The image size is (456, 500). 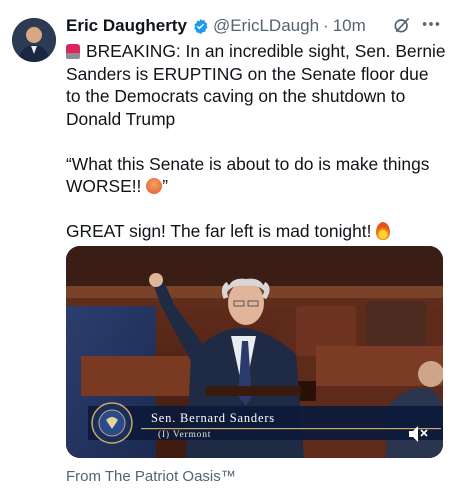 I want to click on tweet-header: Eric Daugherty @EricLDaugh · 10m, so click(x=255, y=26).